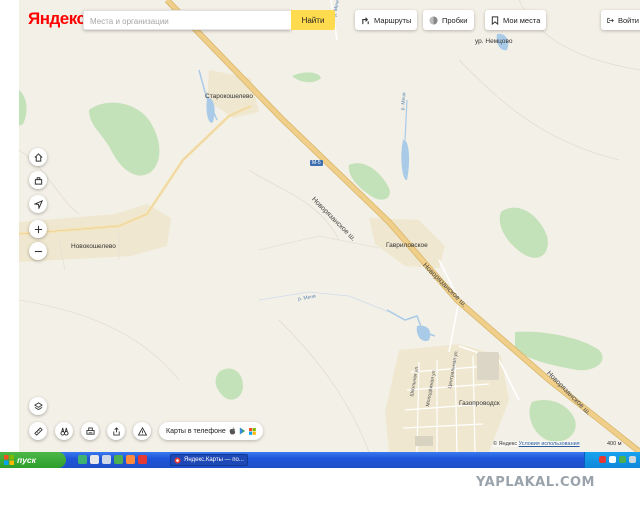  I want to click on warning-icon, so click(142, 431).